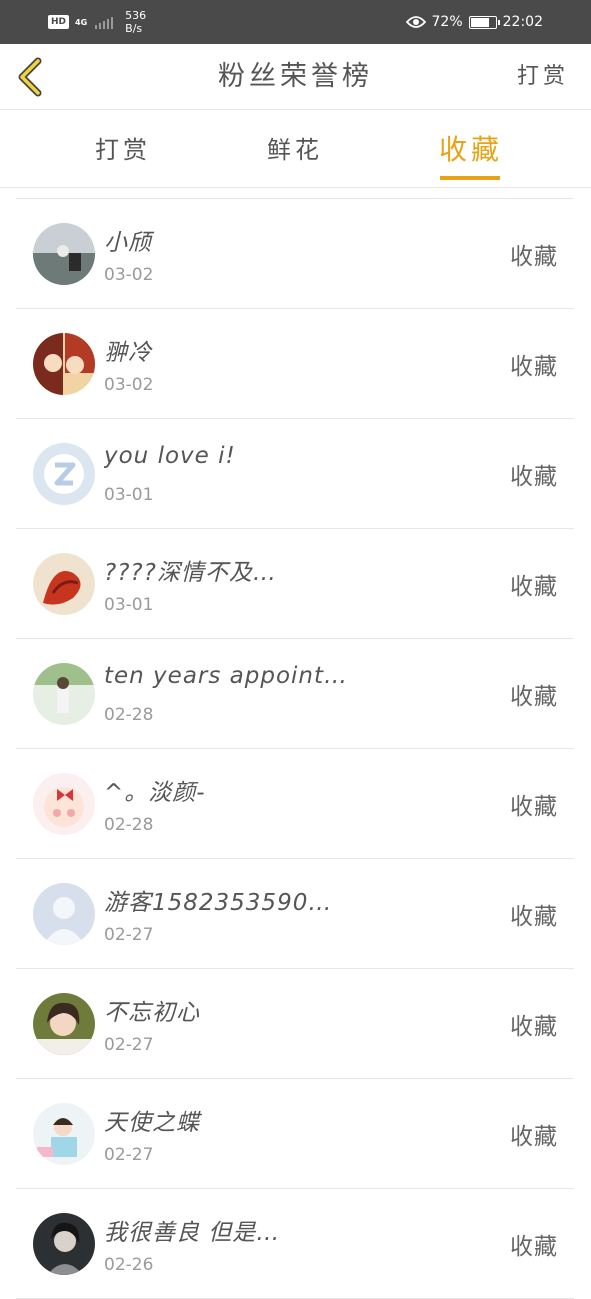  Describe the element at coordinates (128, 353) in the screenshot. I see `fan-name: 翀冷` at that location.